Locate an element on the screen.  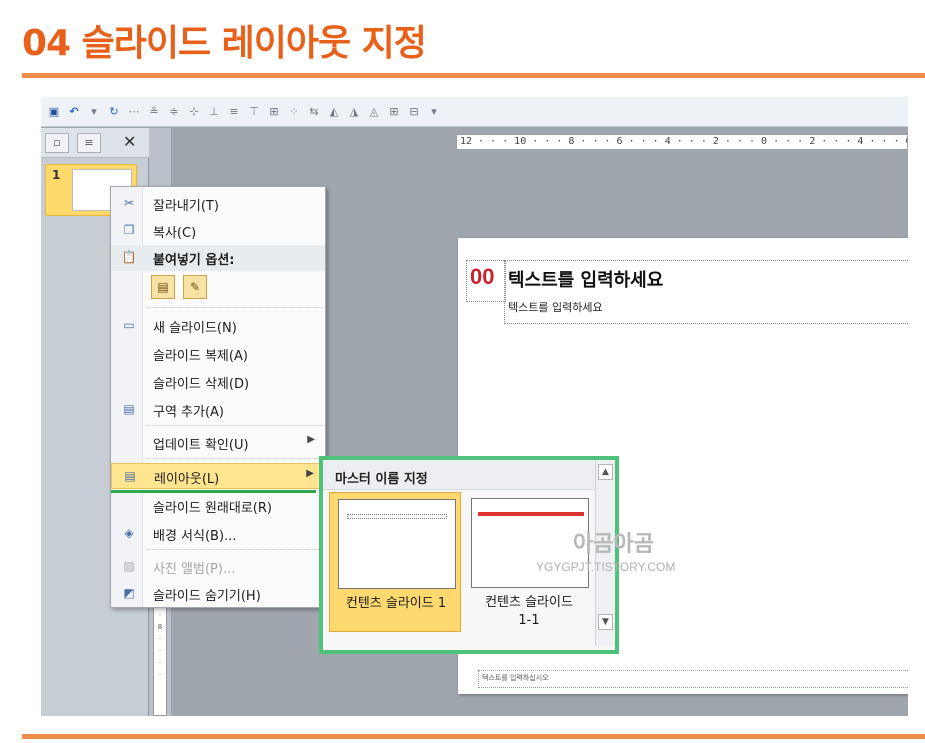
clipboard-icon: 📋 is located at coordinates (129, 257).